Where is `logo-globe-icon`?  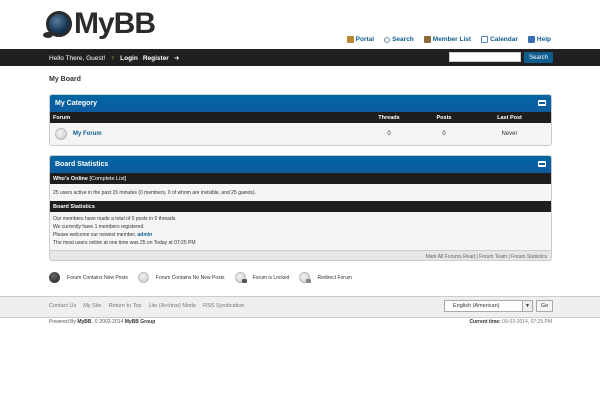
logo-globe-icon is located at coordinates (57, 24).